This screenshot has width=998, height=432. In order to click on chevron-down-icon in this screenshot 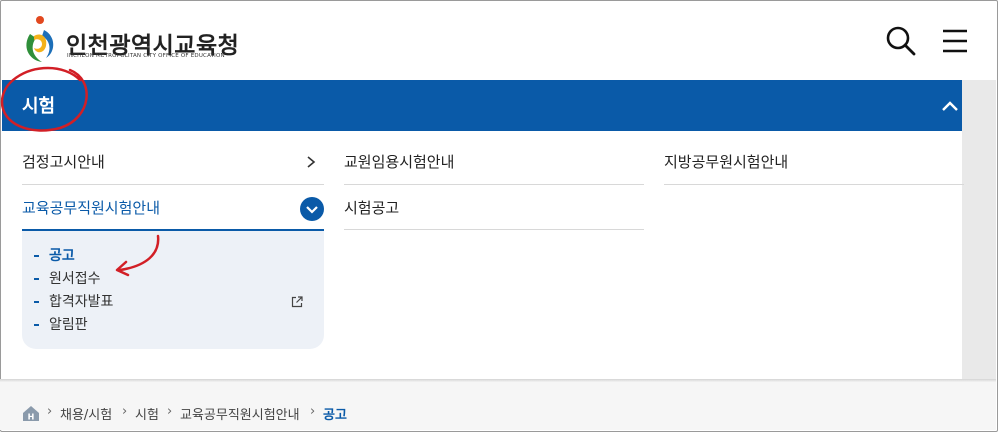, I will do `click(312, 210)`.